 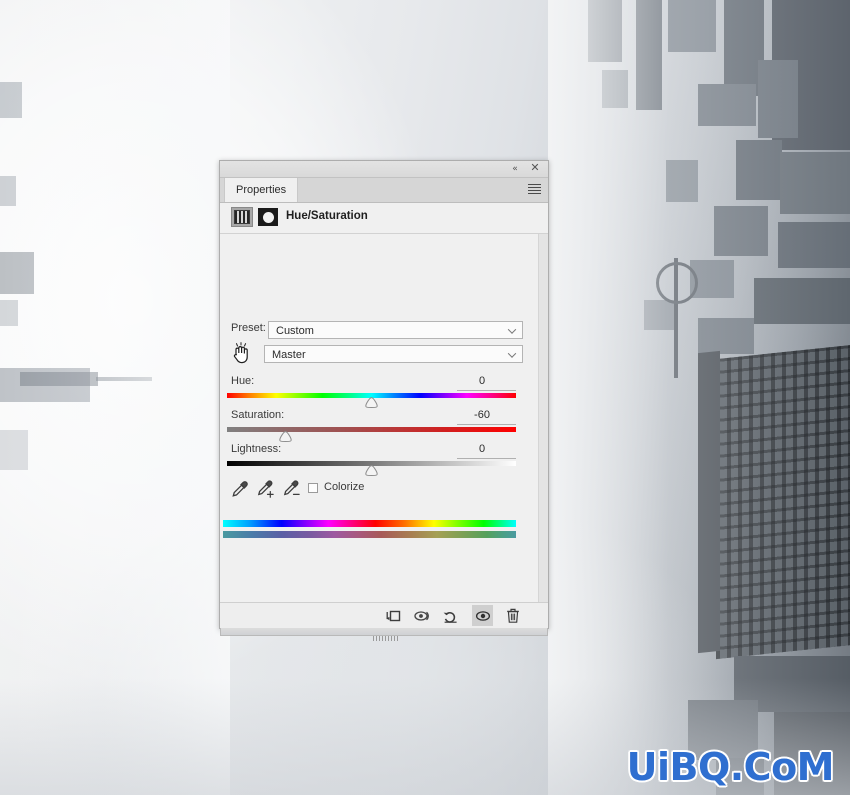 What do you see at coordinates (371, 429) in the screenshot?
I see `saturation-slider-track` at bounding box center [371, 429].